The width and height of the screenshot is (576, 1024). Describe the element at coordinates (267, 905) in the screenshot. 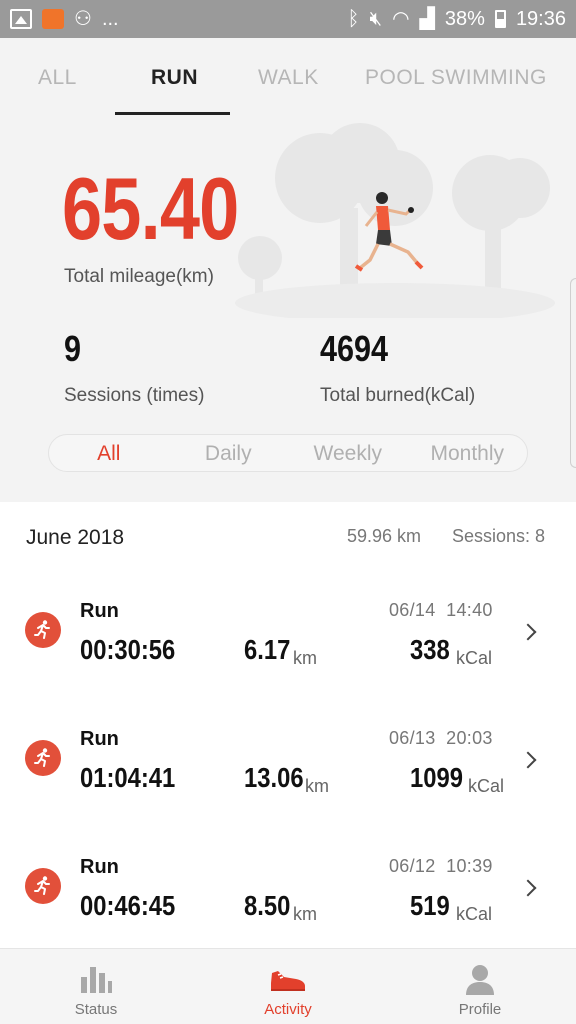

I see `activity-distance: 8.50` at that location.